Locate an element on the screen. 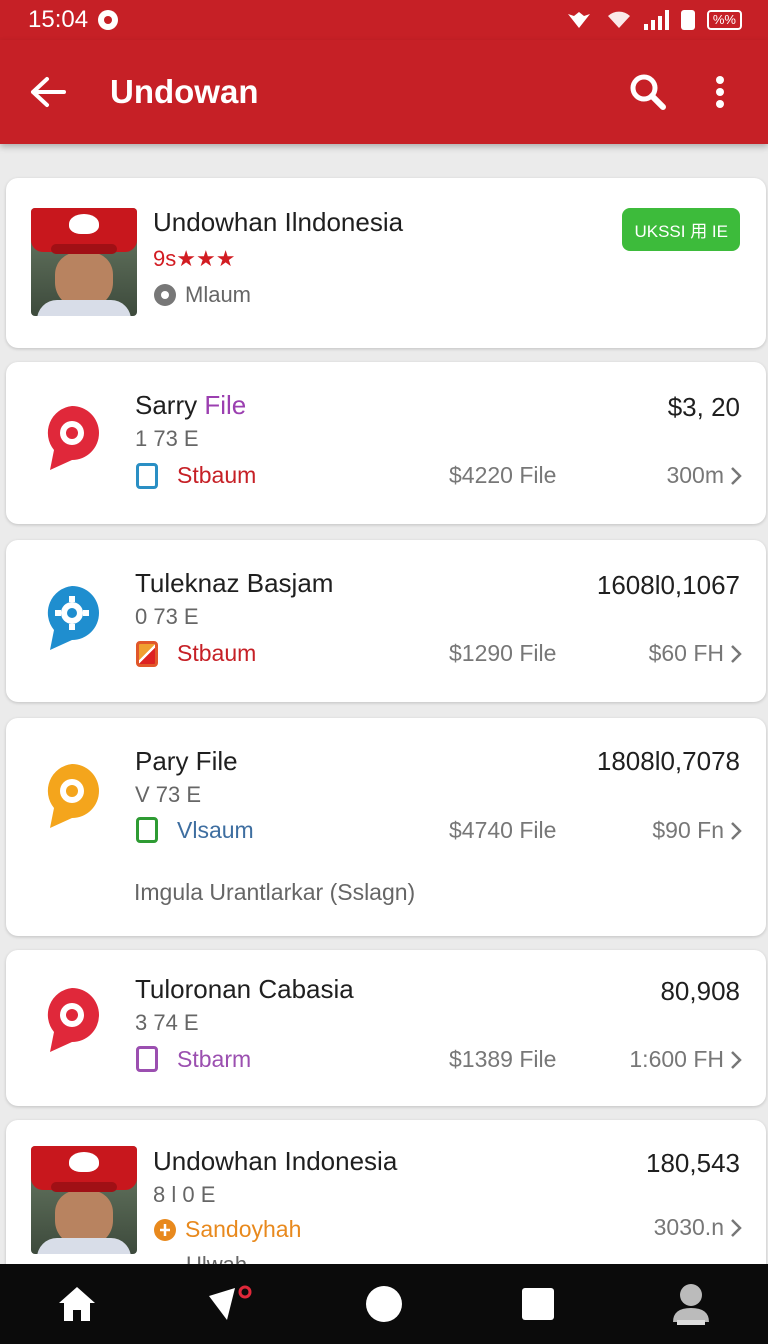  item-meta: 1:600 FH is located at coordinates (685, 1059).